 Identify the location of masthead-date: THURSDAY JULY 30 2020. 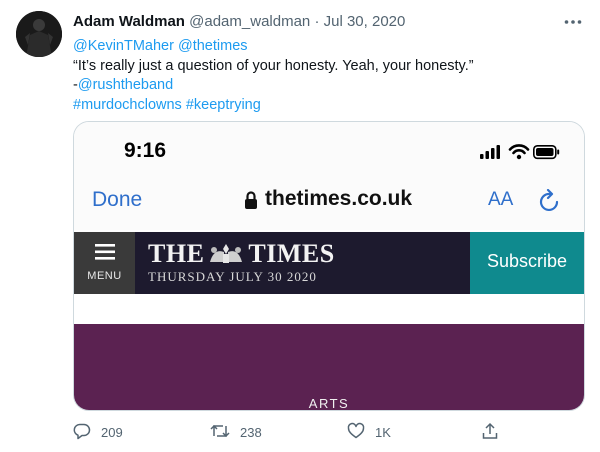
(232, 276).